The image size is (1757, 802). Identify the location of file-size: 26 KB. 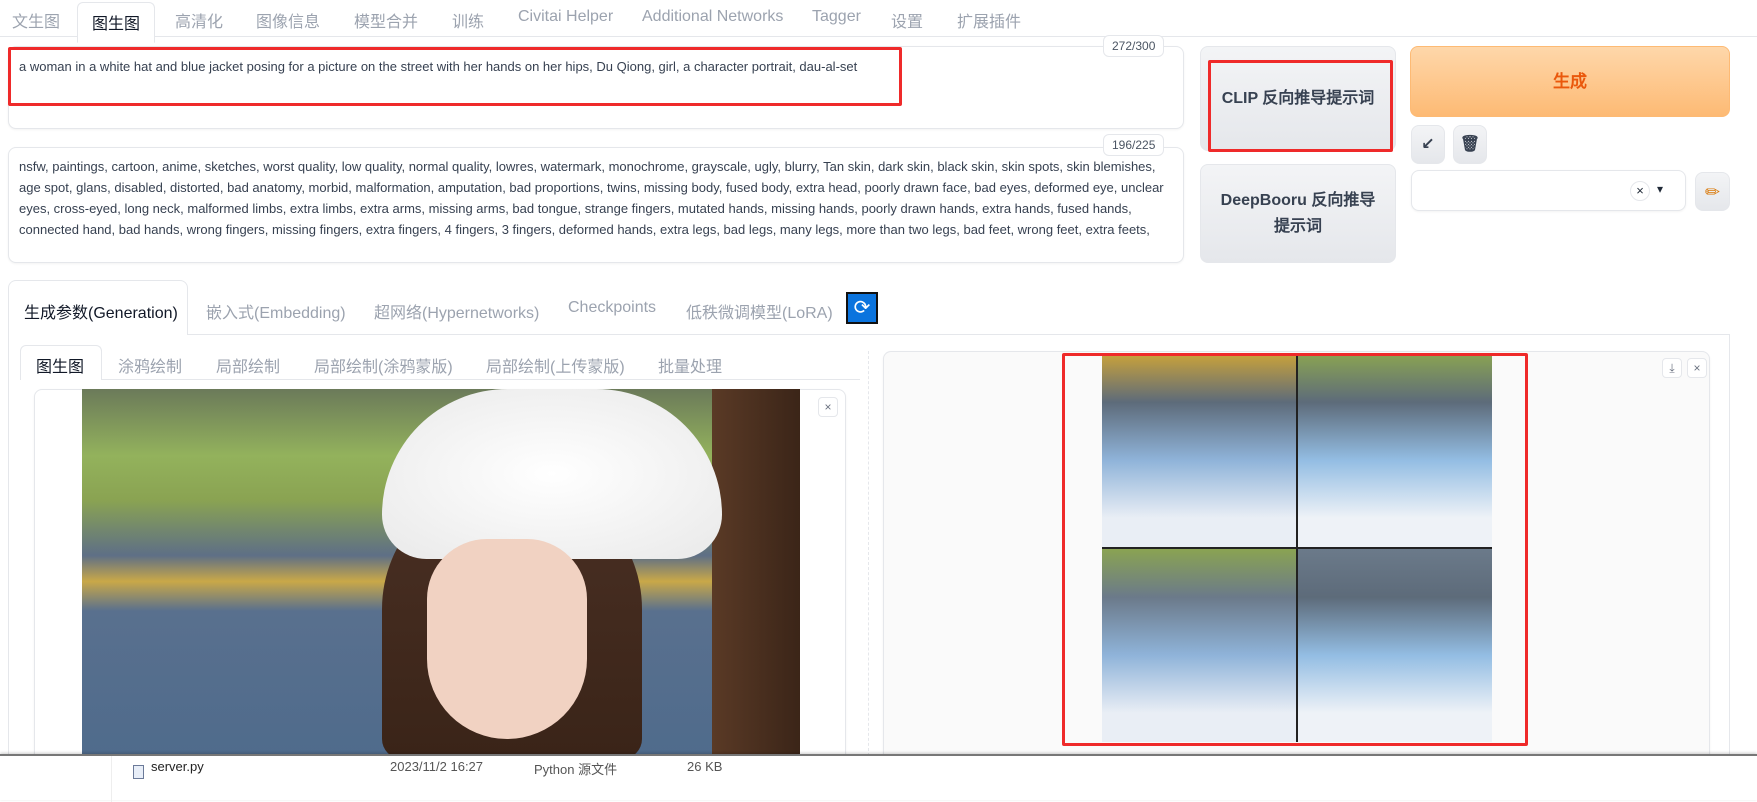
(705, 766).